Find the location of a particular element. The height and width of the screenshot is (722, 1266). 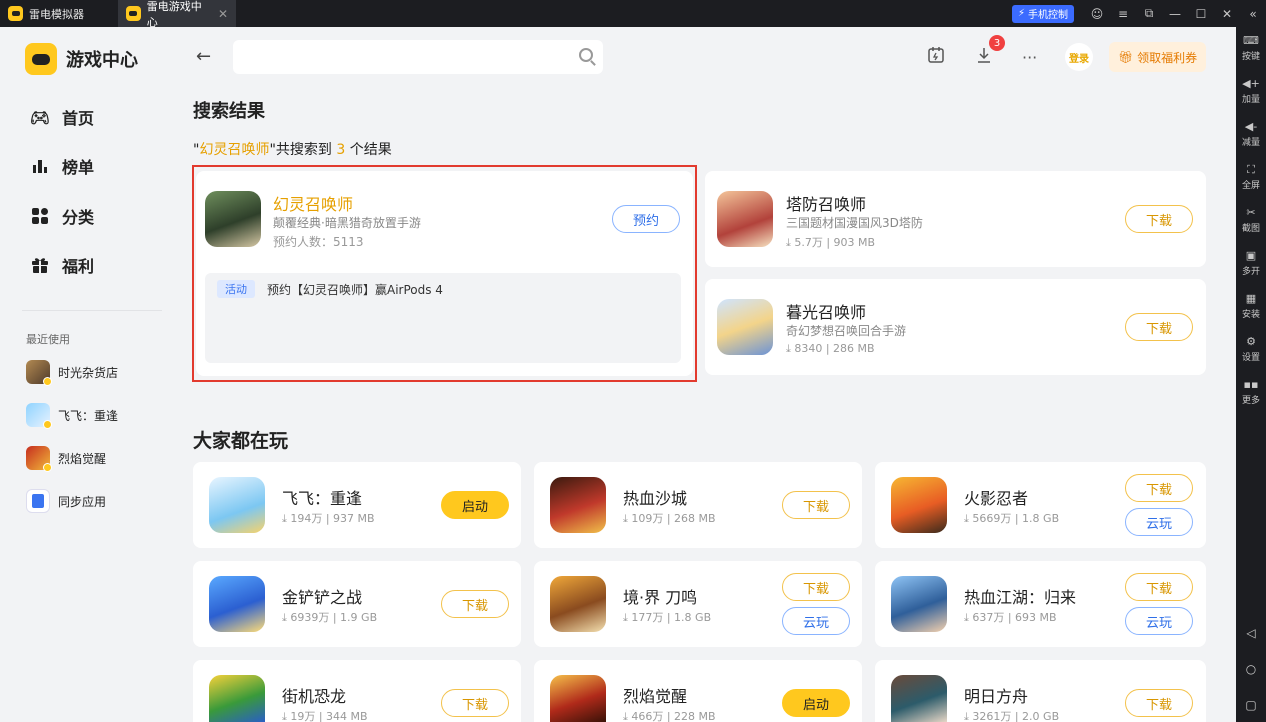

account-icon: ☺ is located at coordinates (1097, 14).